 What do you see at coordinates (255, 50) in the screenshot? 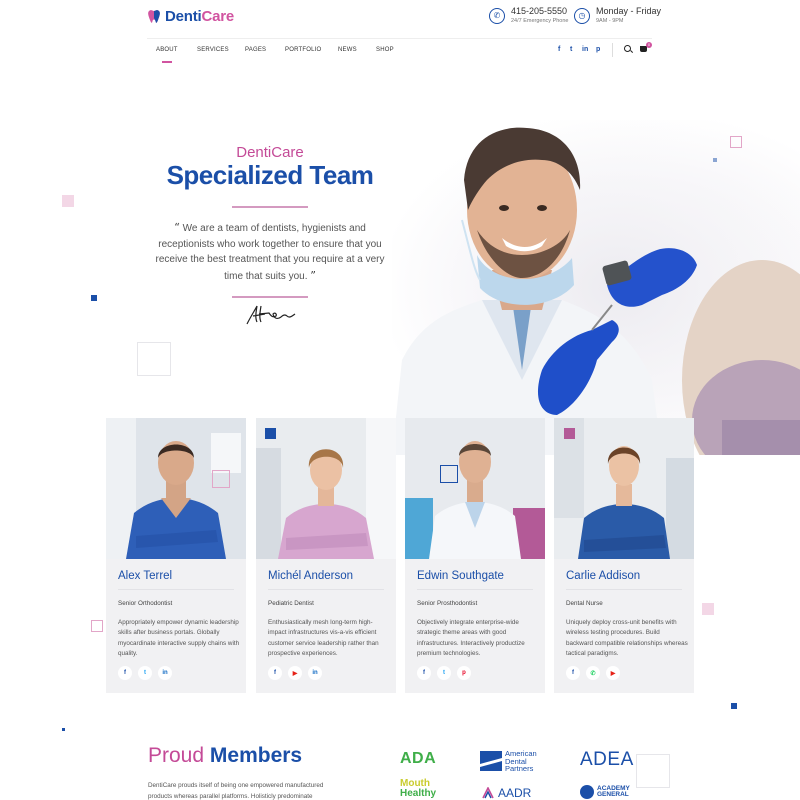
I see `nav-item-pages: PAGES` at bounding box center [255, 50].